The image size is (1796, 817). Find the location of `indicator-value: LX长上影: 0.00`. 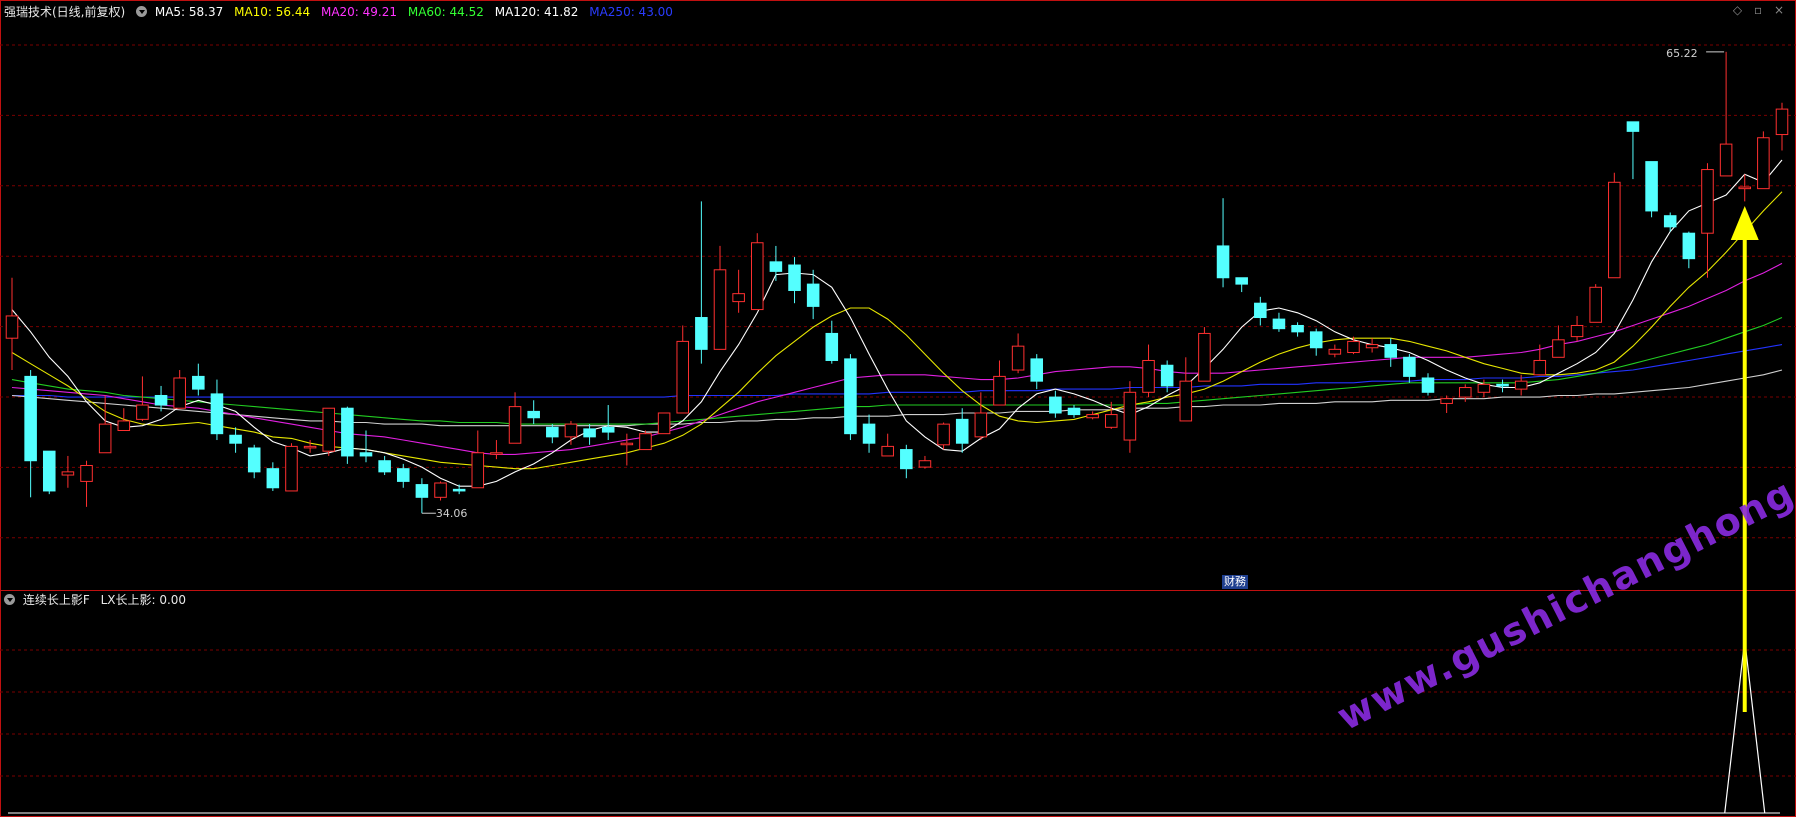

indicator-value: LX长上影: 0.00 is located at coordinates (143, 600).